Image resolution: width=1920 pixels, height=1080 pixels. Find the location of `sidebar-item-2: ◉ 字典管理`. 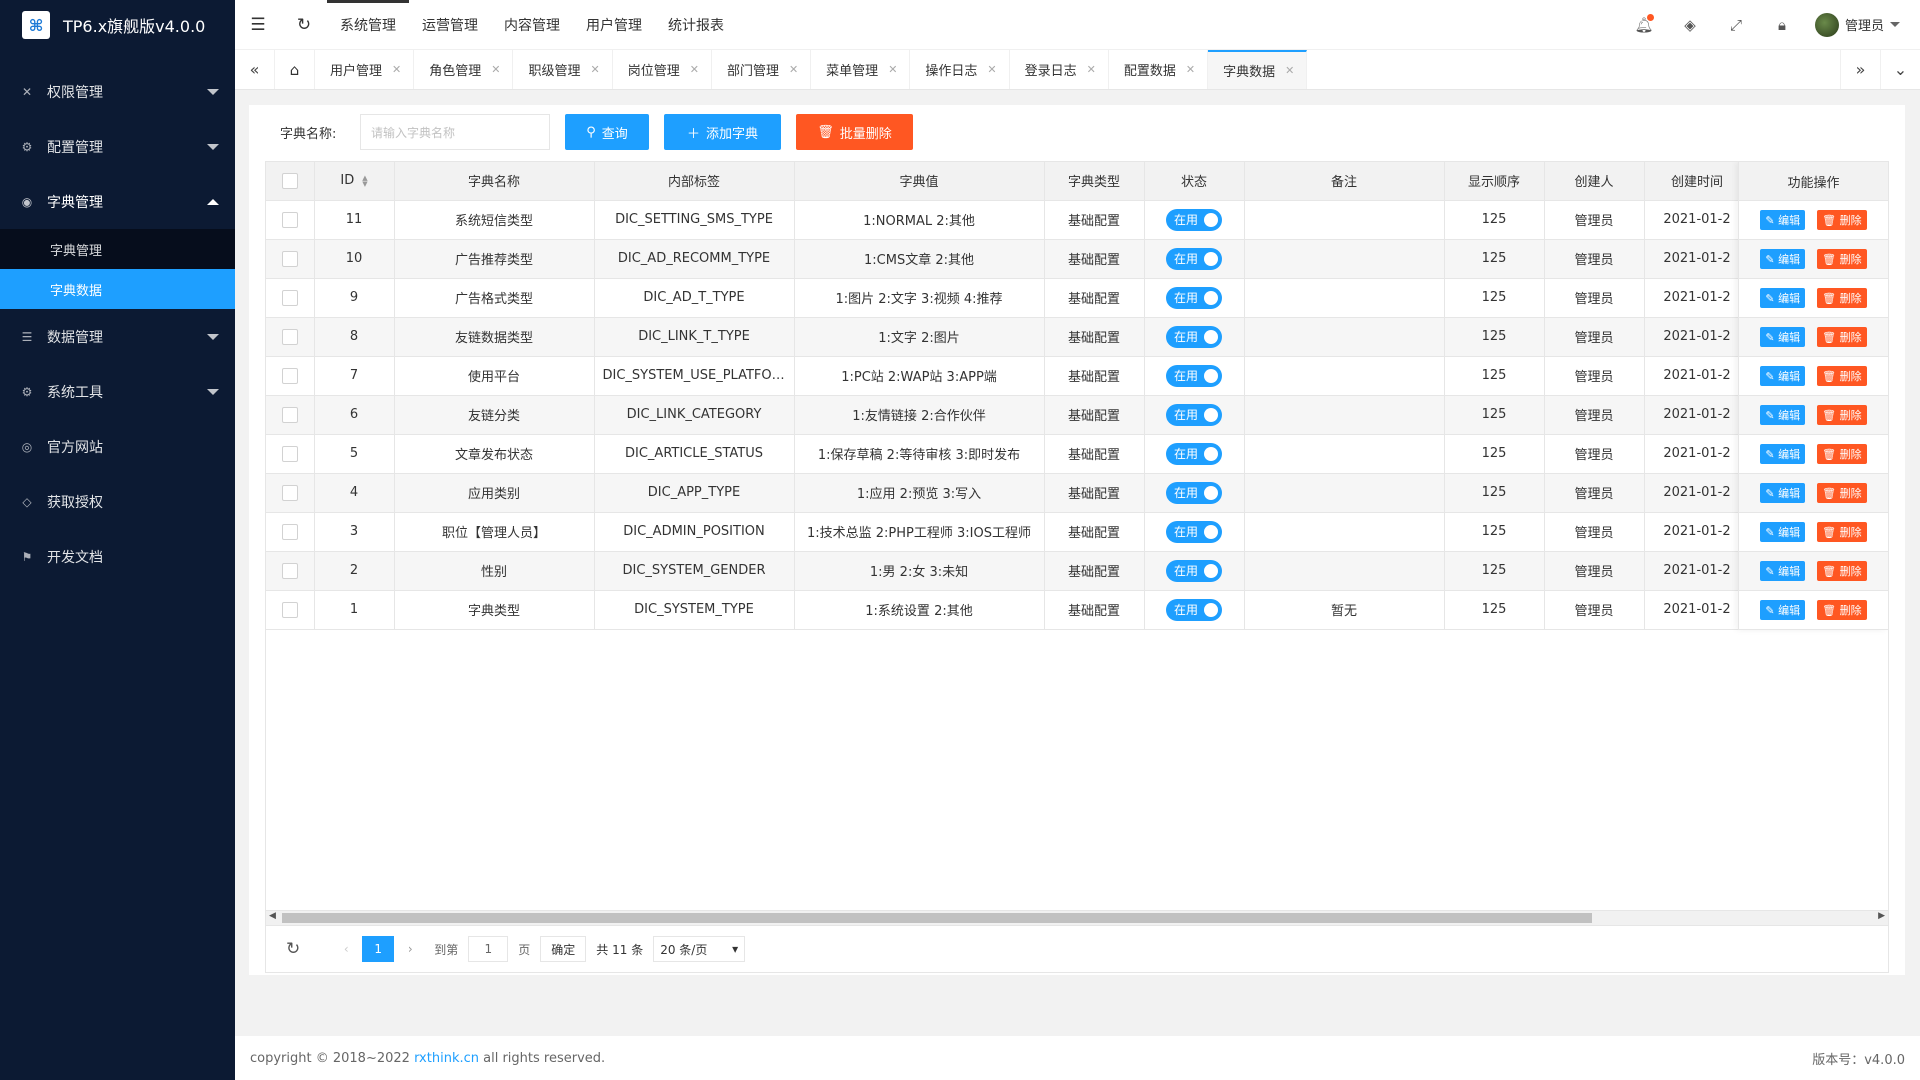

sidebar-item-2: ◉ 字典管理 is located at coordinates (117, 201).